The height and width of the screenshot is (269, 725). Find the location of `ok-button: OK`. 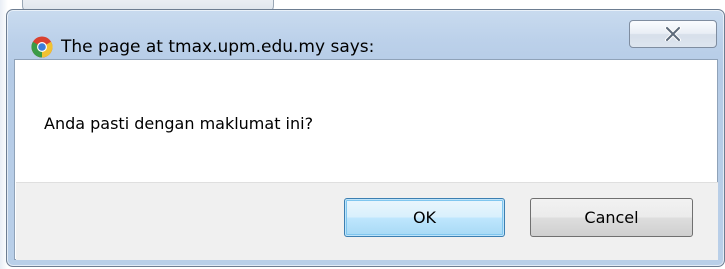

ok-button: OK is located at coordinates (424, 217).